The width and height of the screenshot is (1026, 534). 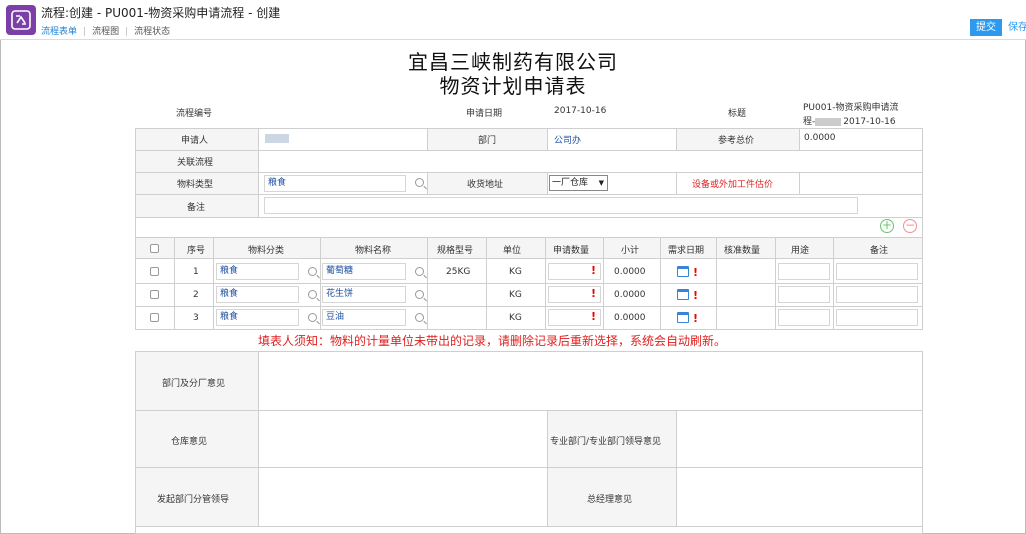 What do you see at coordinates (403, 439) in the screenshot?
I see `warehouse-opinion-field` at bounding box center [403, 439].